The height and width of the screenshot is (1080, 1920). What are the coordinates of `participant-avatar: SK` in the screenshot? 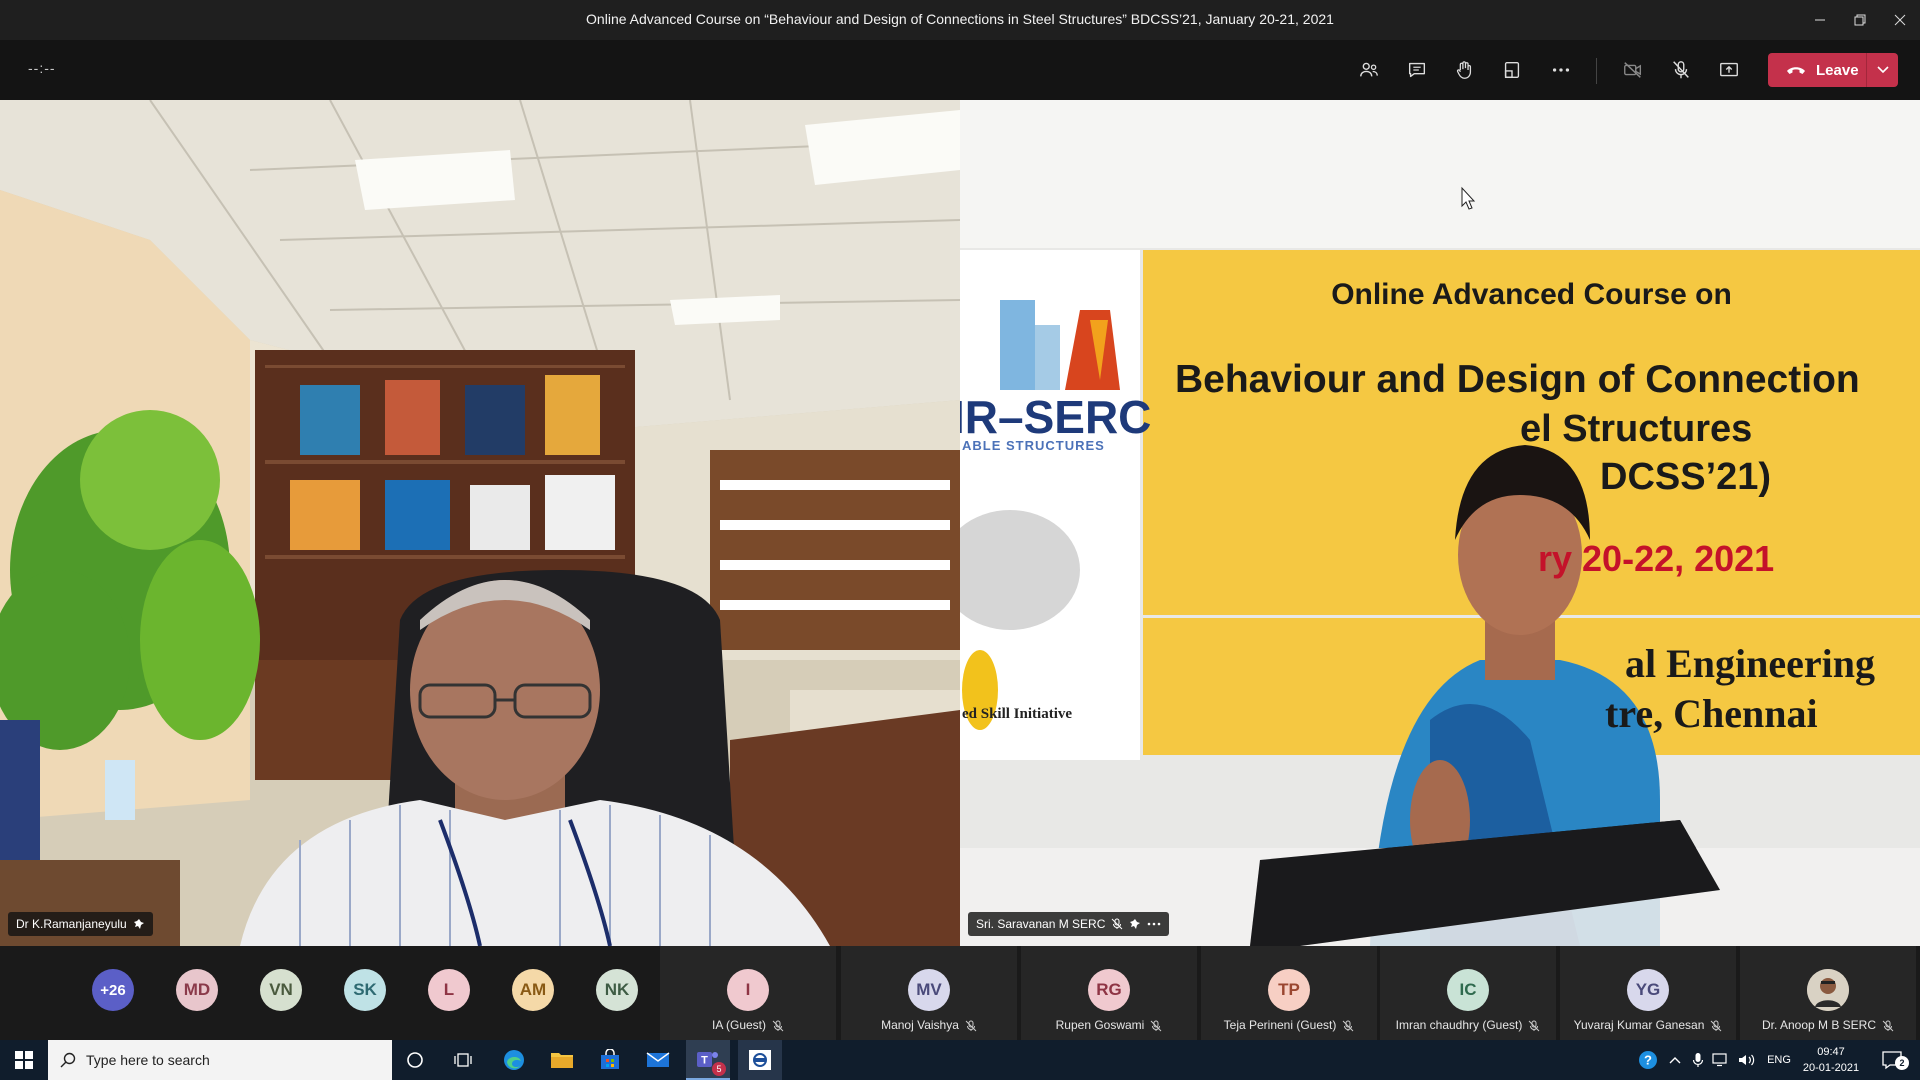 It's located at (365, 990).